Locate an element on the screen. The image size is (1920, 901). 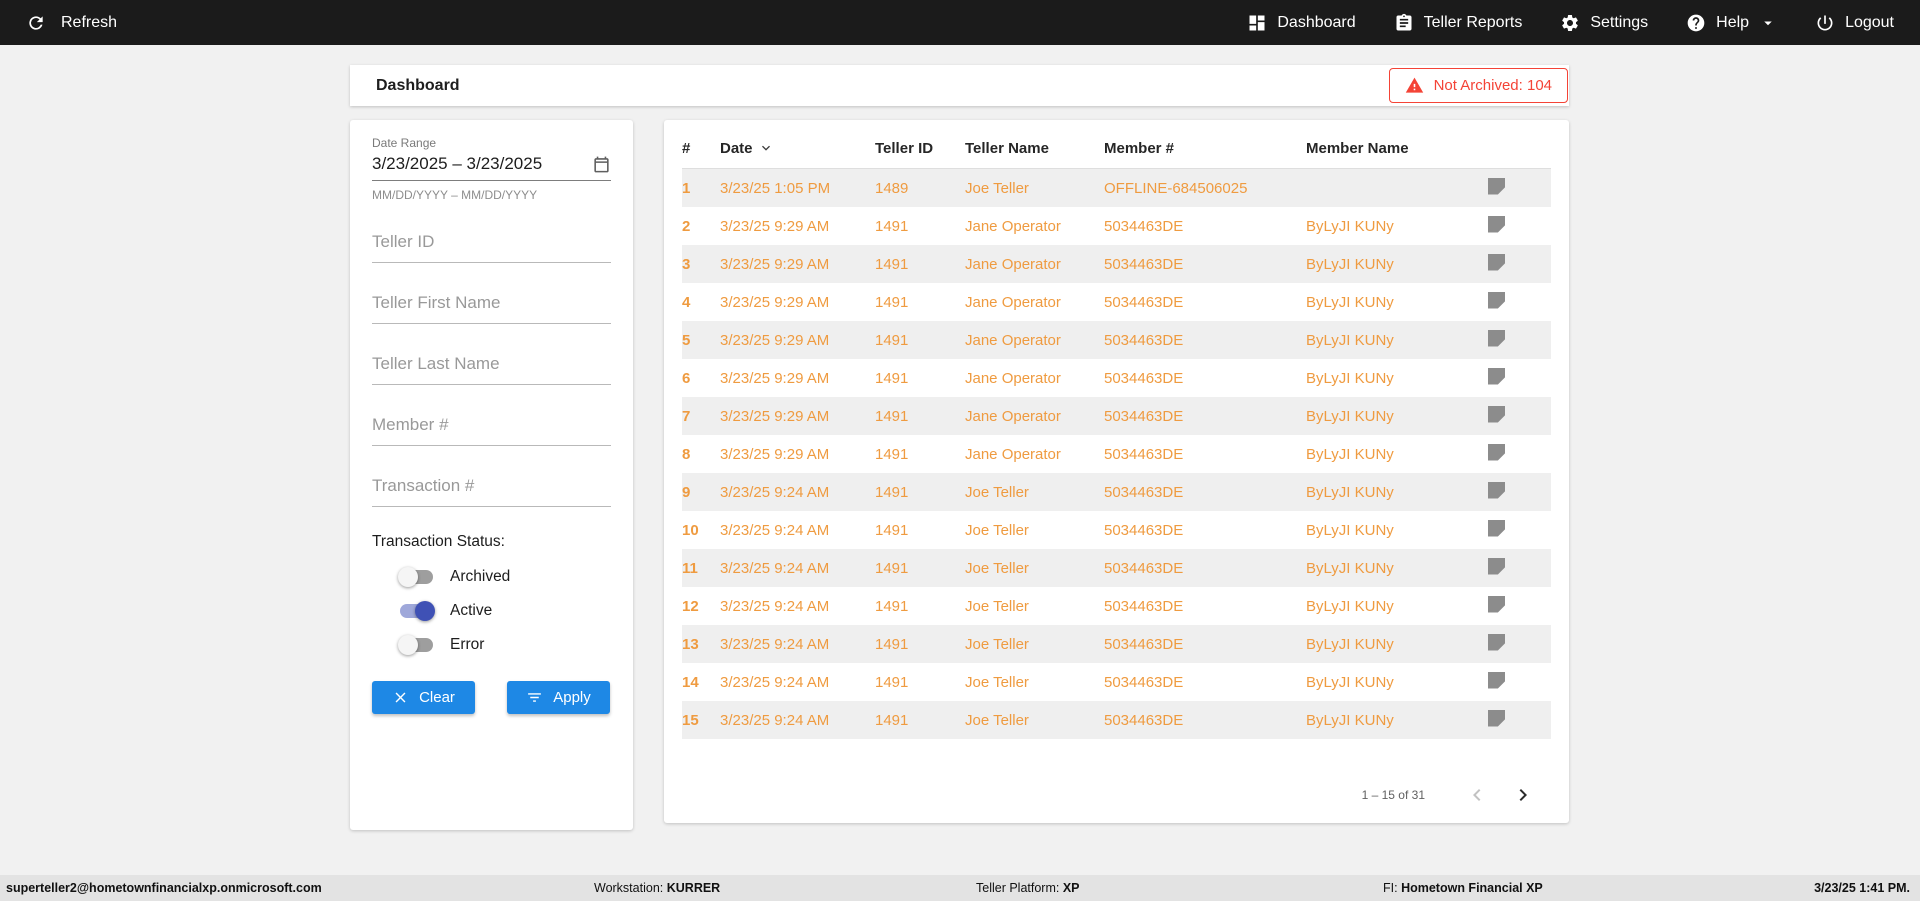
nav-help: Help is located at coordinates (1731, 23).